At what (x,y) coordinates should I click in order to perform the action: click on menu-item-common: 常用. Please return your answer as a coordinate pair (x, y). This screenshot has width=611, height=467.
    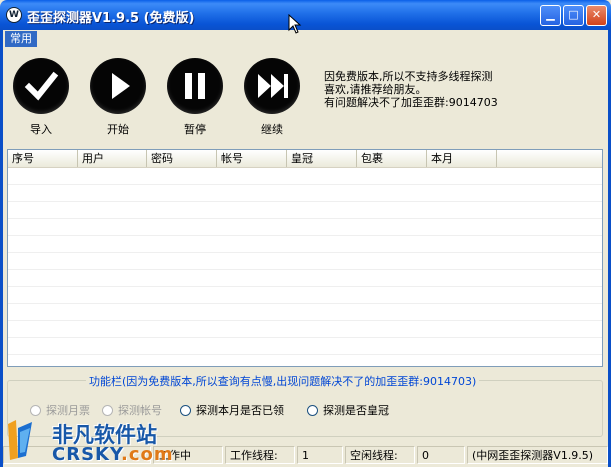
    Looking at the image, I should click on (21, 39).